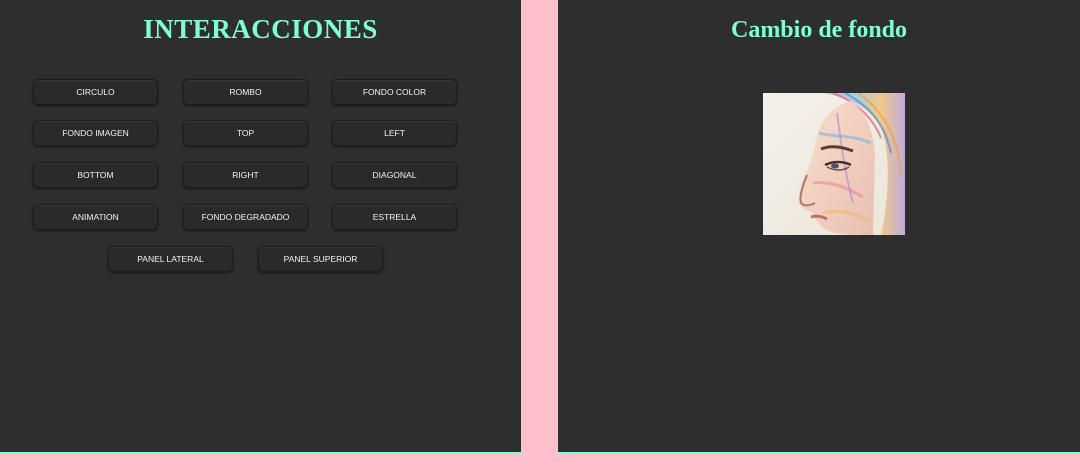 The height and width of the screenshot is (470, 1080). Describe the element at coordinates (95, 133) in the screenshot. I see `fondo-imagen-button: FONDO IMAGEN` at that location.